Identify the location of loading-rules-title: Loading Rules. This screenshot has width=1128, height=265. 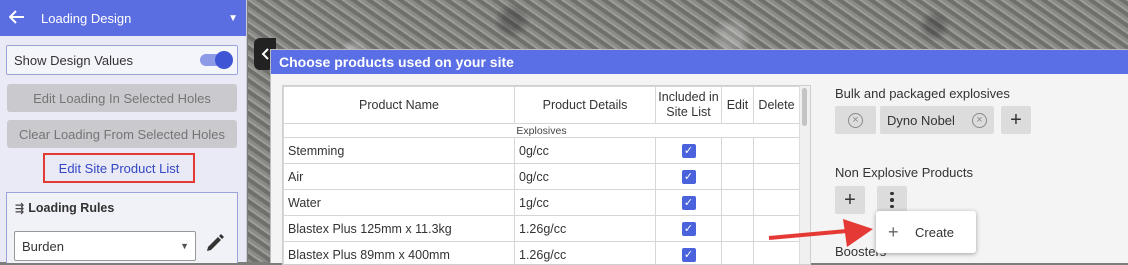
(71, 208).